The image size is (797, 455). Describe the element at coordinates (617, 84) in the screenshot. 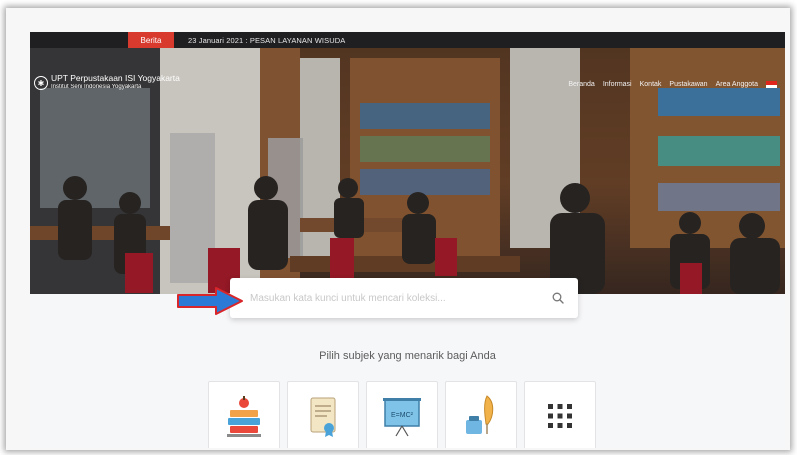

I see `nav-item-informasi: Informasi` at that location.